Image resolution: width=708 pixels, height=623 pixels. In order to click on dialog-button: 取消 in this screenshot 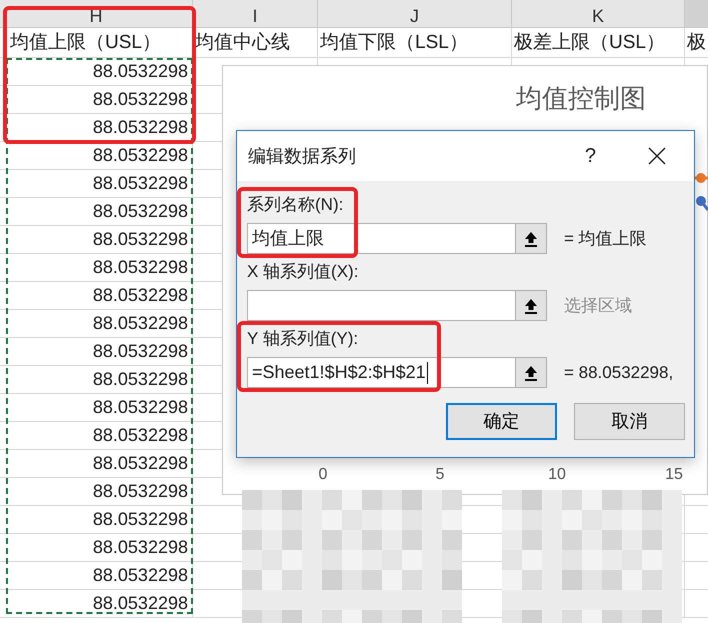, I will do `click(629, 421)`.